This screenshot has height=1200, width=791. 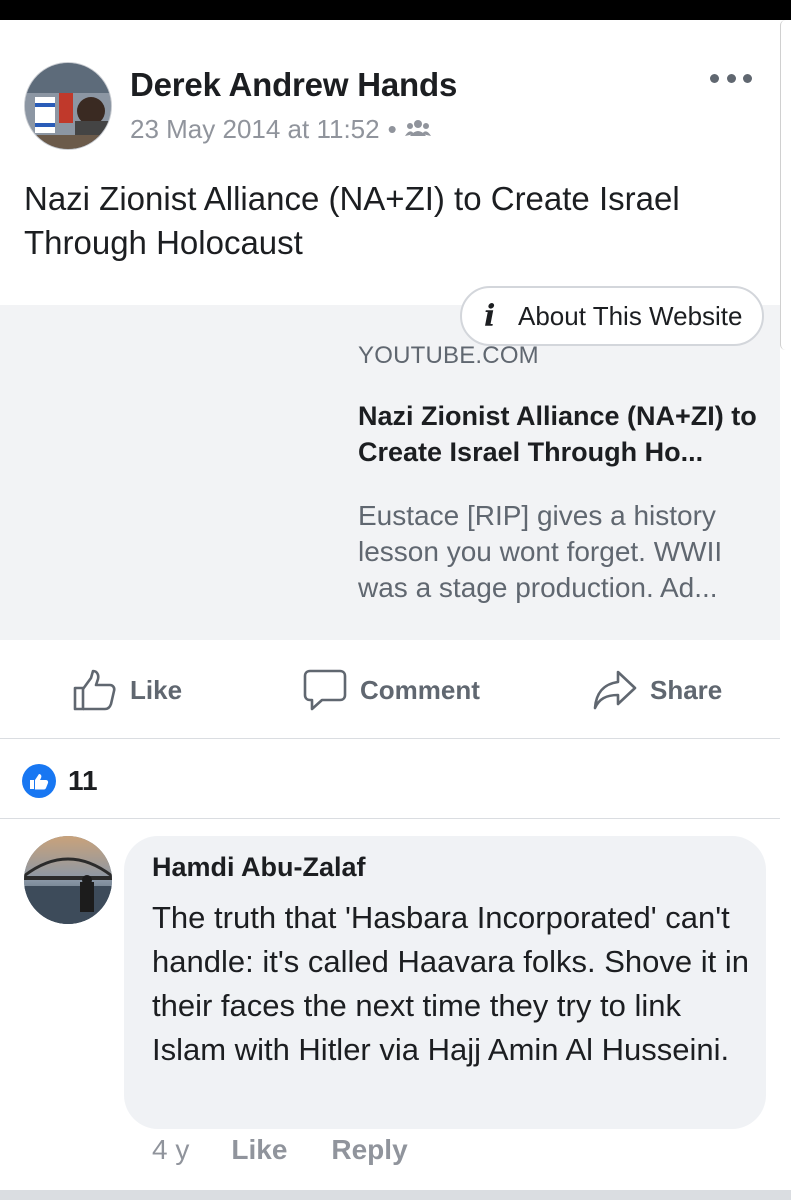 What do you see at coordinates (83, 780) in the screenshot?
I see `reaction-count: 11` at bounding box center [83, 780].